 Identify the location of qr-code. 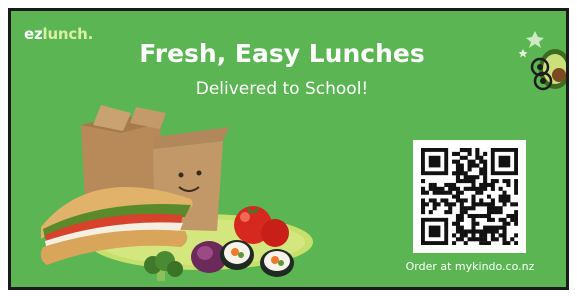
(469, 196).